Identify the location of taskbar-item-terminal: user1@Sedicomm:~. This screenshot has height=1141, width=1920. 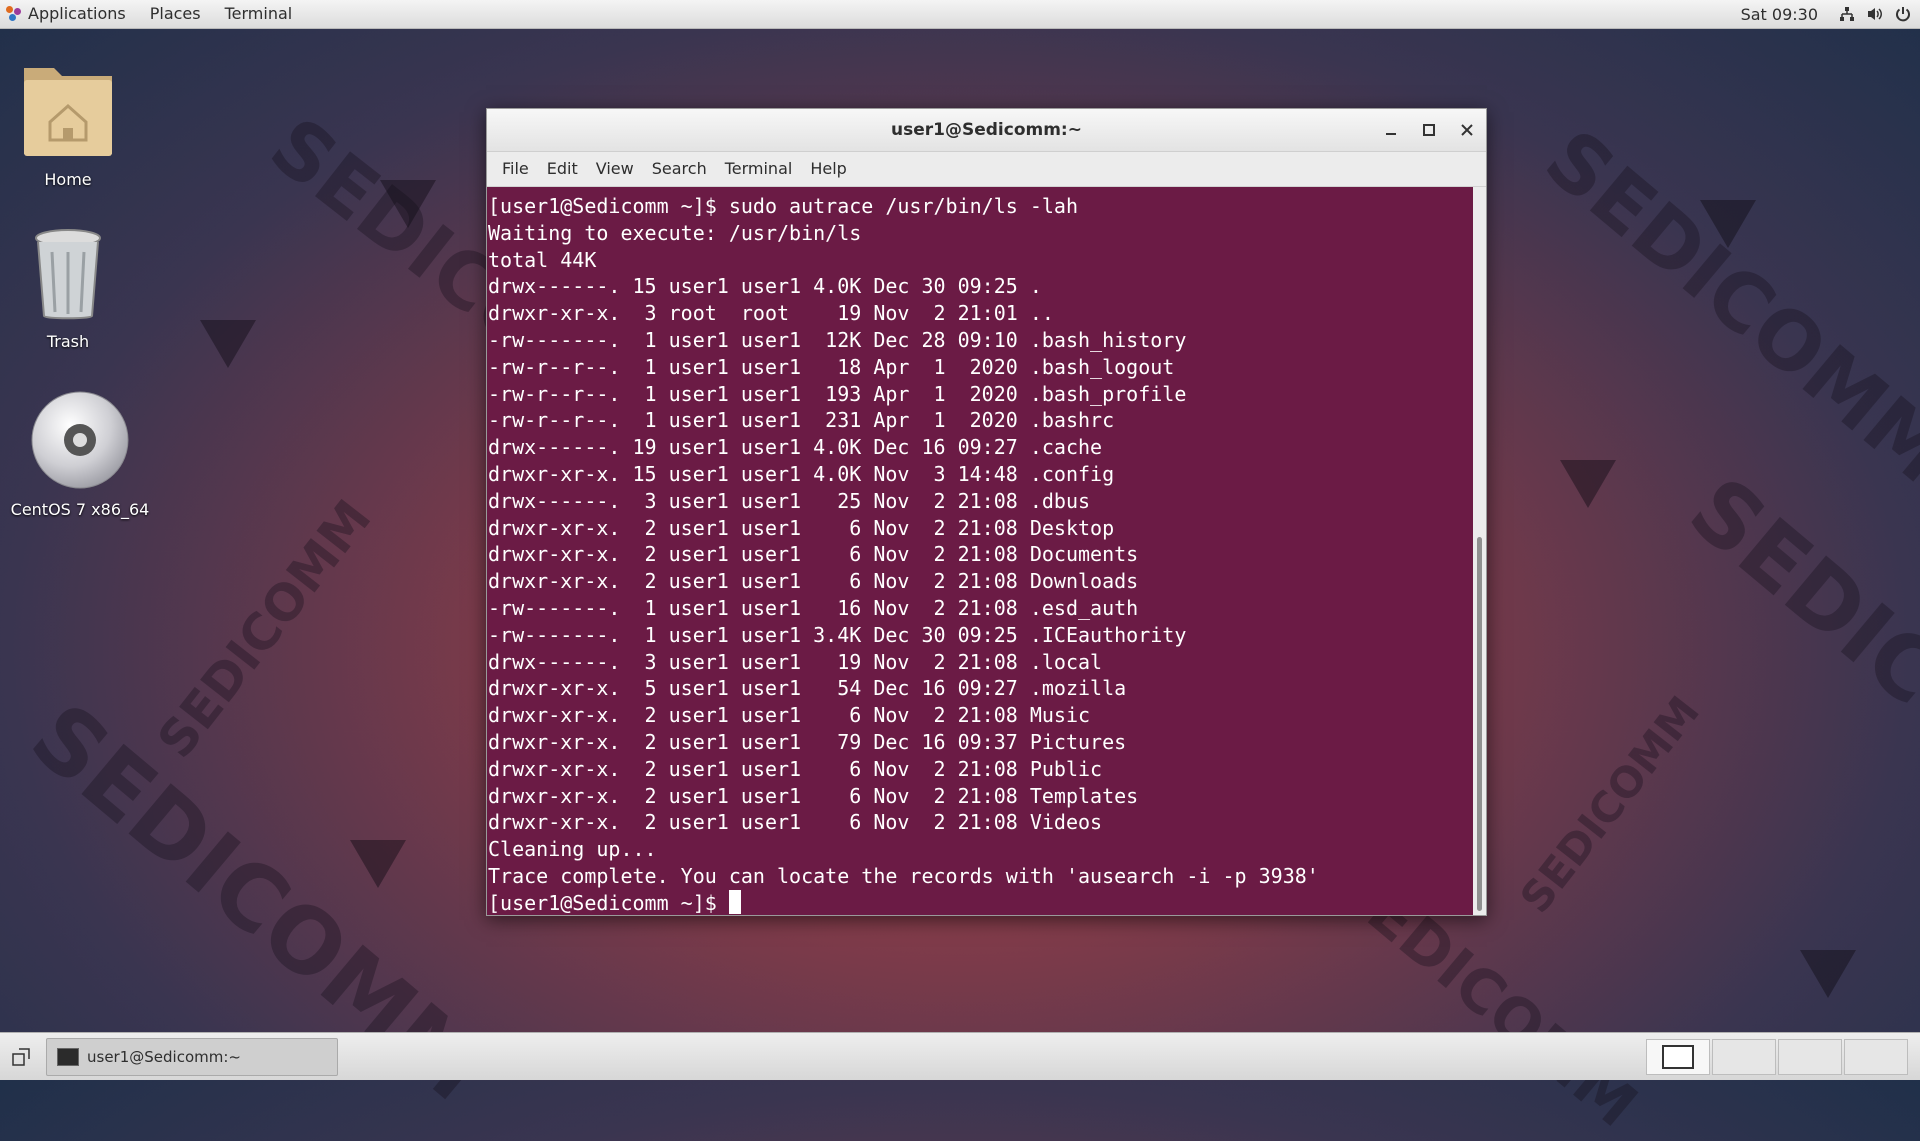
(192, 1056).